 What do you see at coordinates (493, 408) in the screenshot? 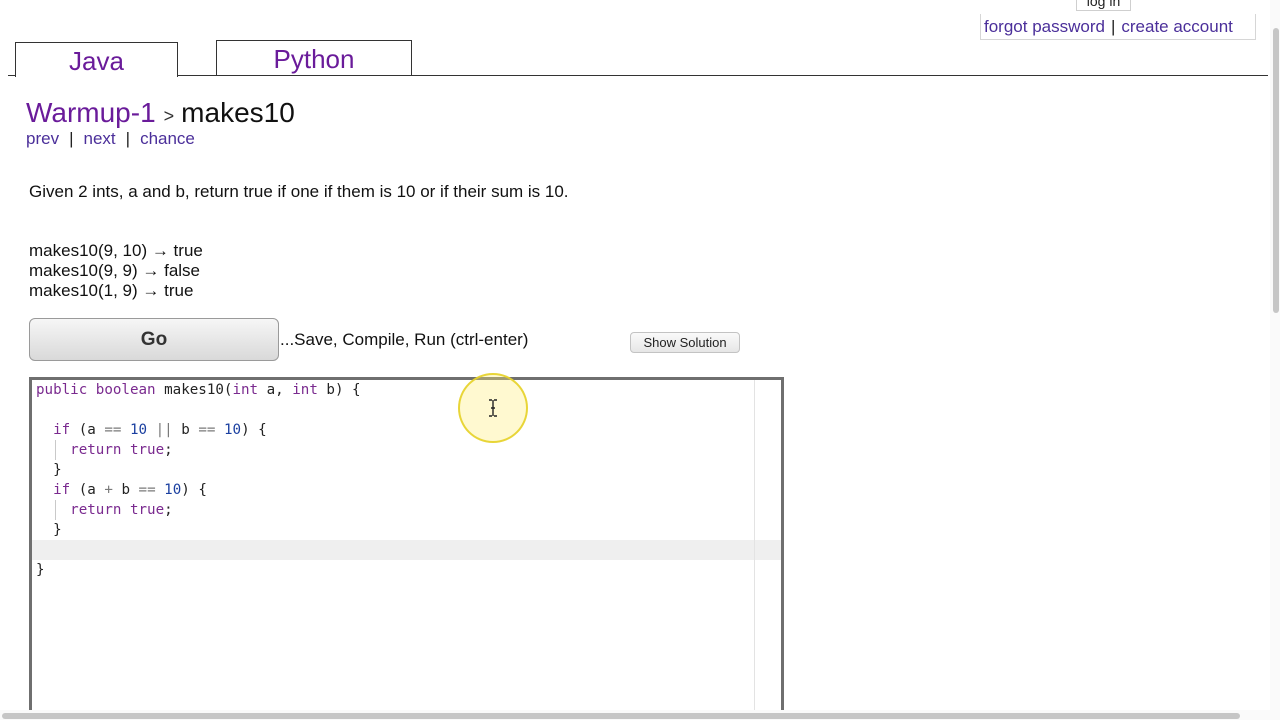
I see `text-cursor-icon` at bounding box center [493, 408].